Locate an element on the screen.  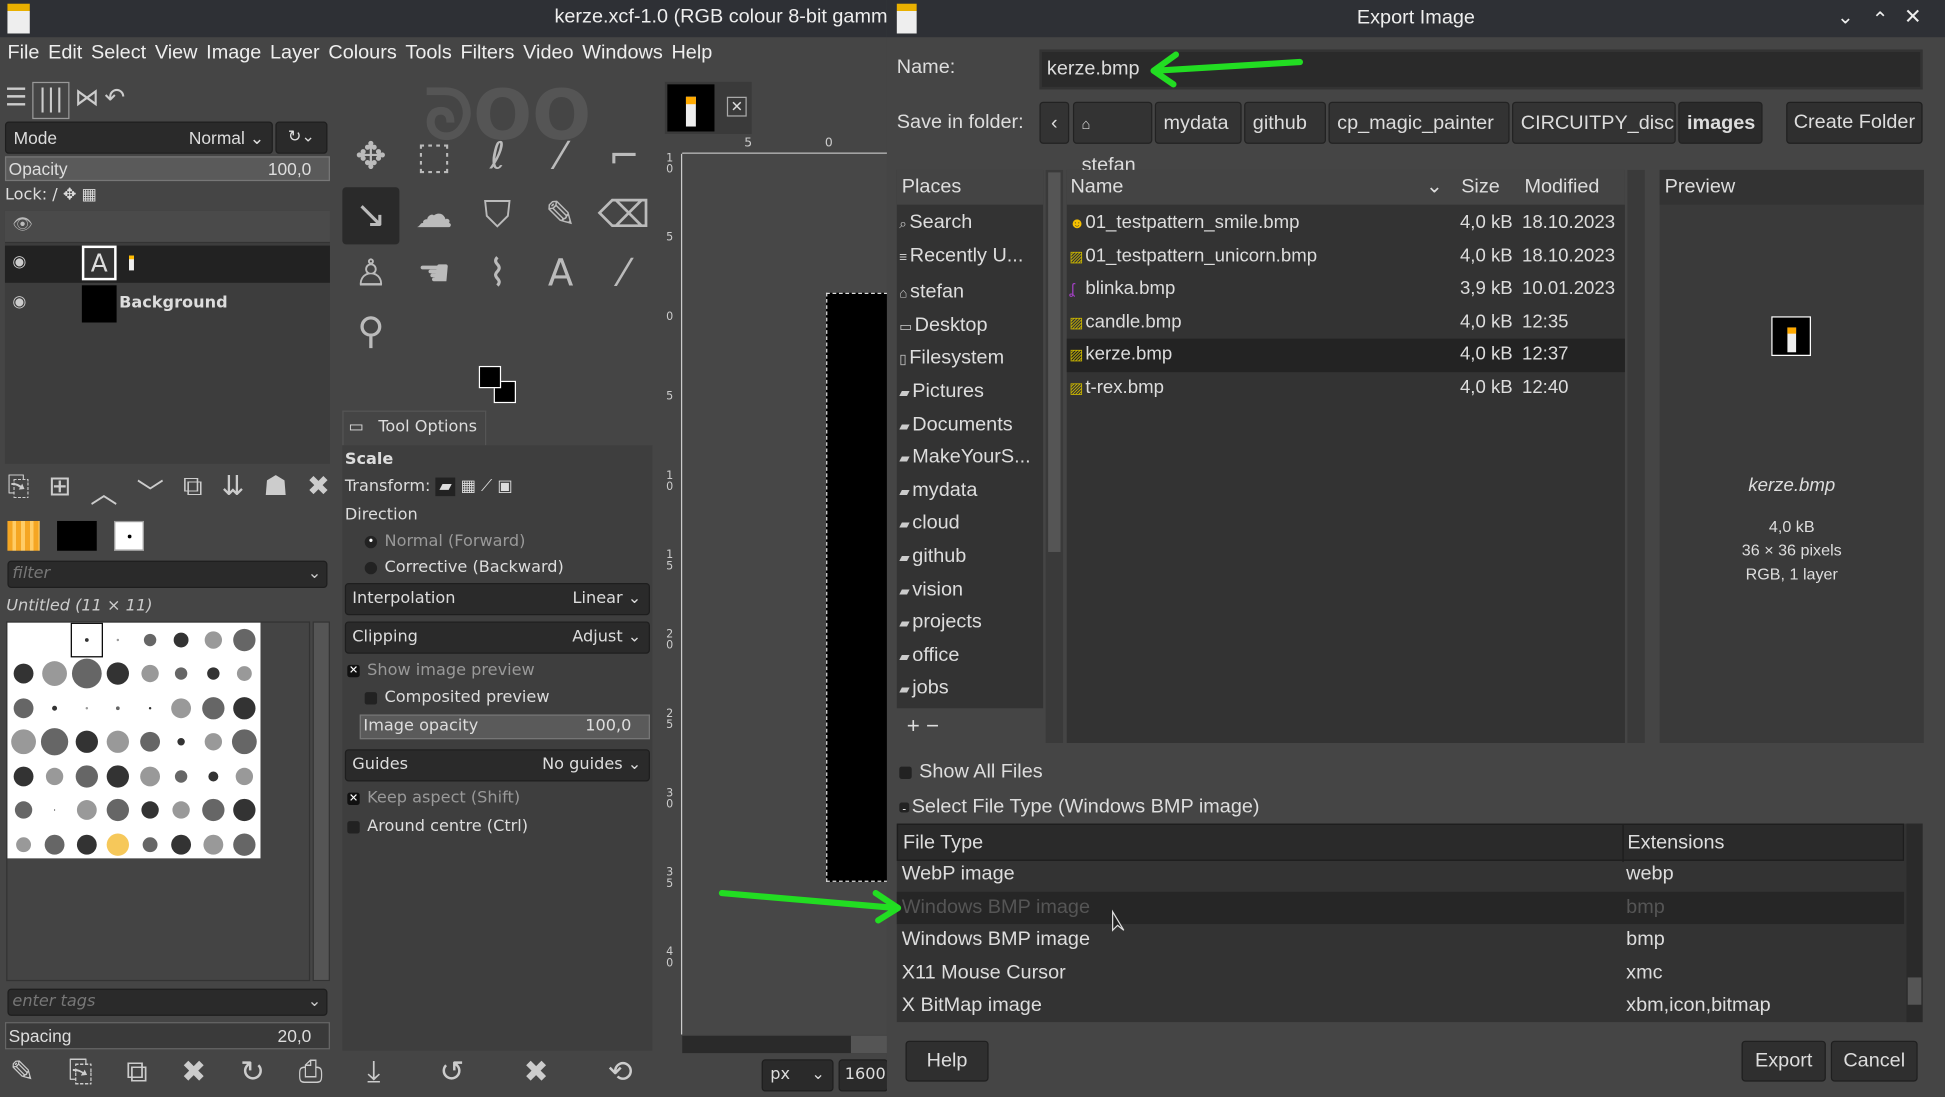
arrow-to-filetype is located at coordinates (810, 906).